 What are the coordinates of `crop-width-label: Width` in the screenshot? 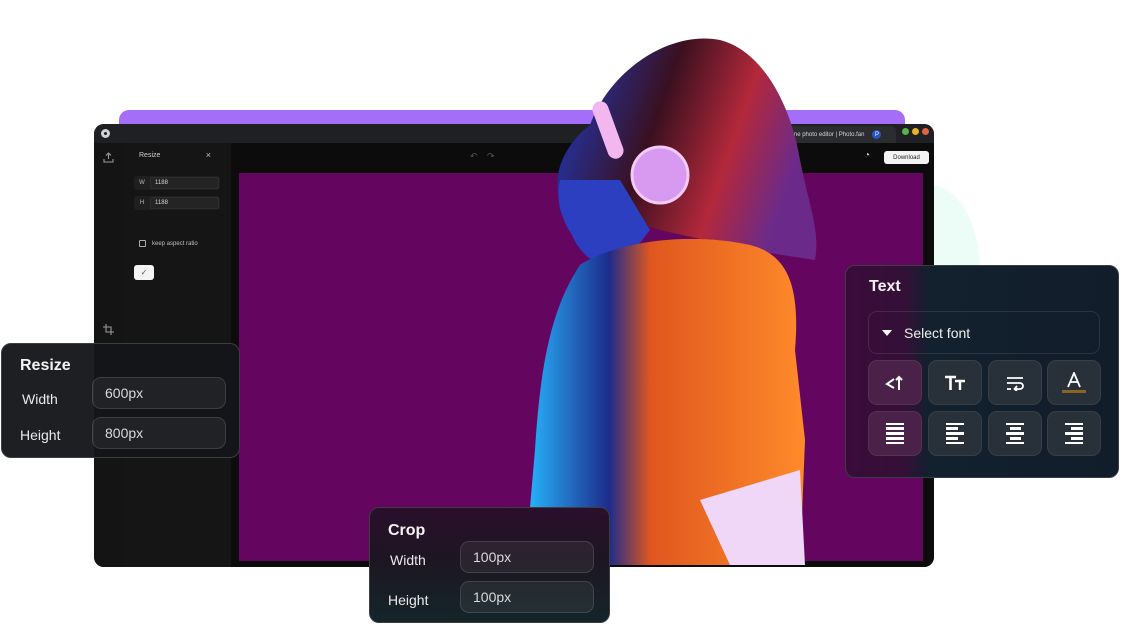 It's located at (408, 560).